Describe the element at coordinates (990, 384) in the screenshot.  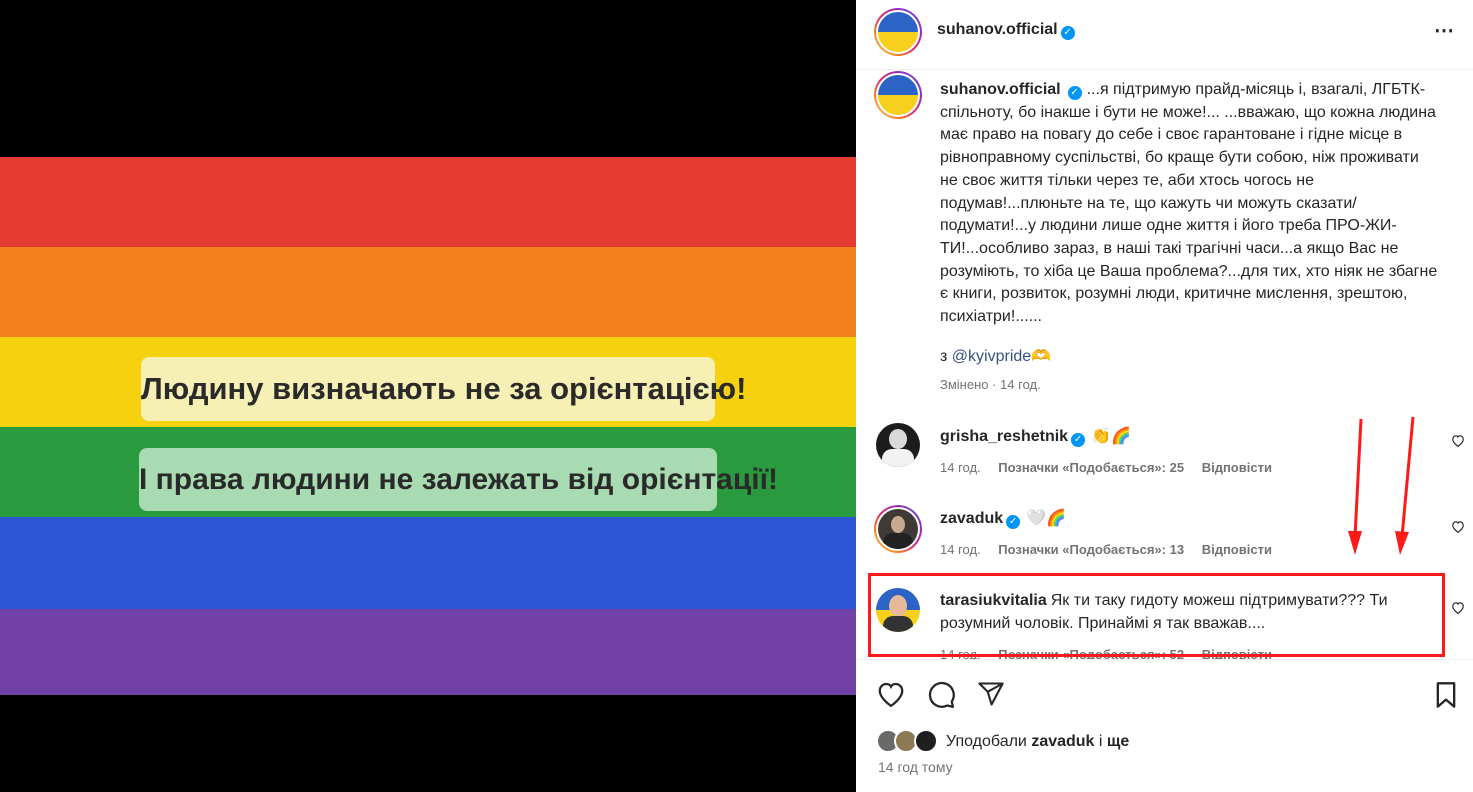
I see `caption-meta: Змінено · 14 год.` at that location.